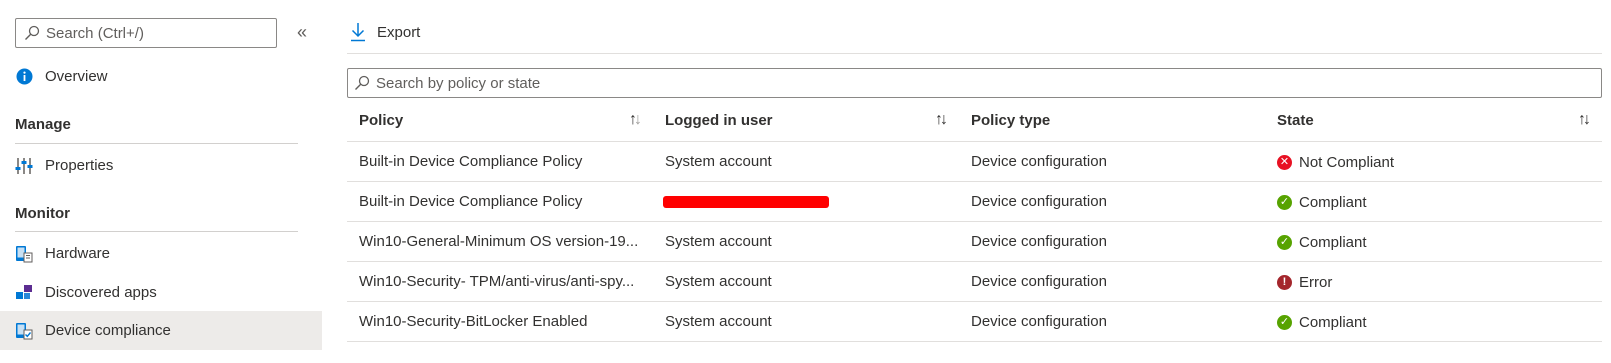  Describe the element at coordinates (302, 32) in the screenshot. I see `collapse-sidebar-icon: «` at that location.